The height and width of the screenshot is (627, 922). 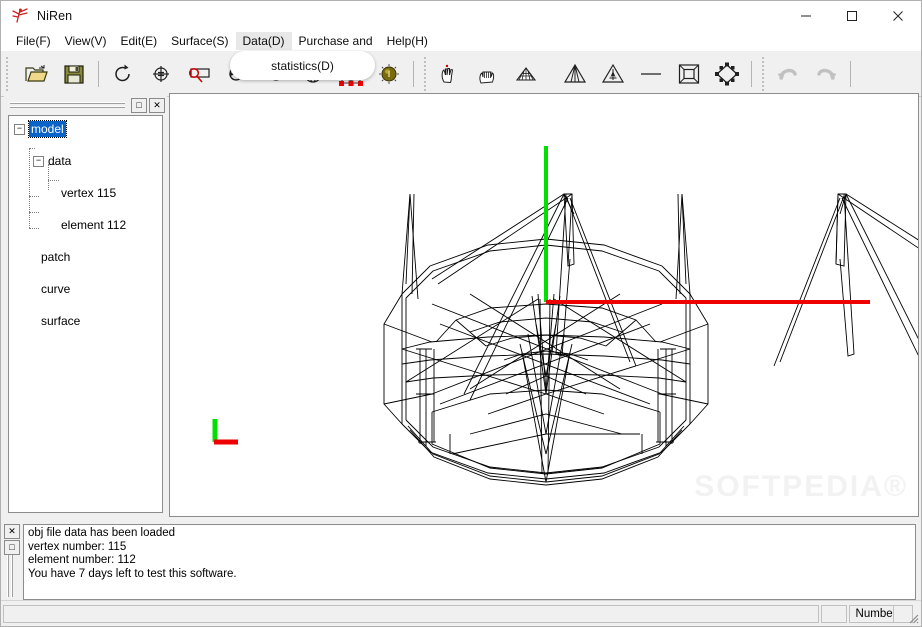 I want to click on tree-node-element: element 112, so click(x=85, y=225).